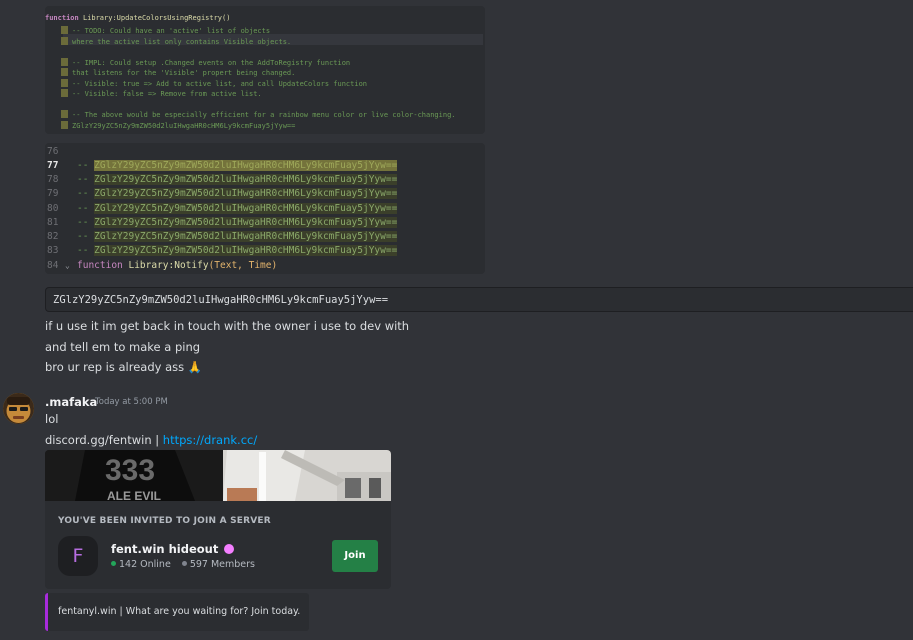 Image resolution: width=913 pixels, height=640 pixels. I want to click on server-stats: 142 Online 597 Members, so click(183, 564).